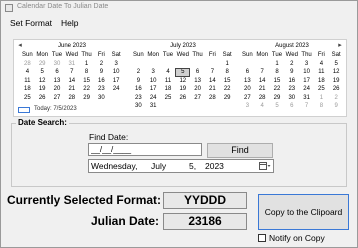  Describe the element at coordinates (183, 46) in the screenshot. I see `month-title: July 2023` at that location.